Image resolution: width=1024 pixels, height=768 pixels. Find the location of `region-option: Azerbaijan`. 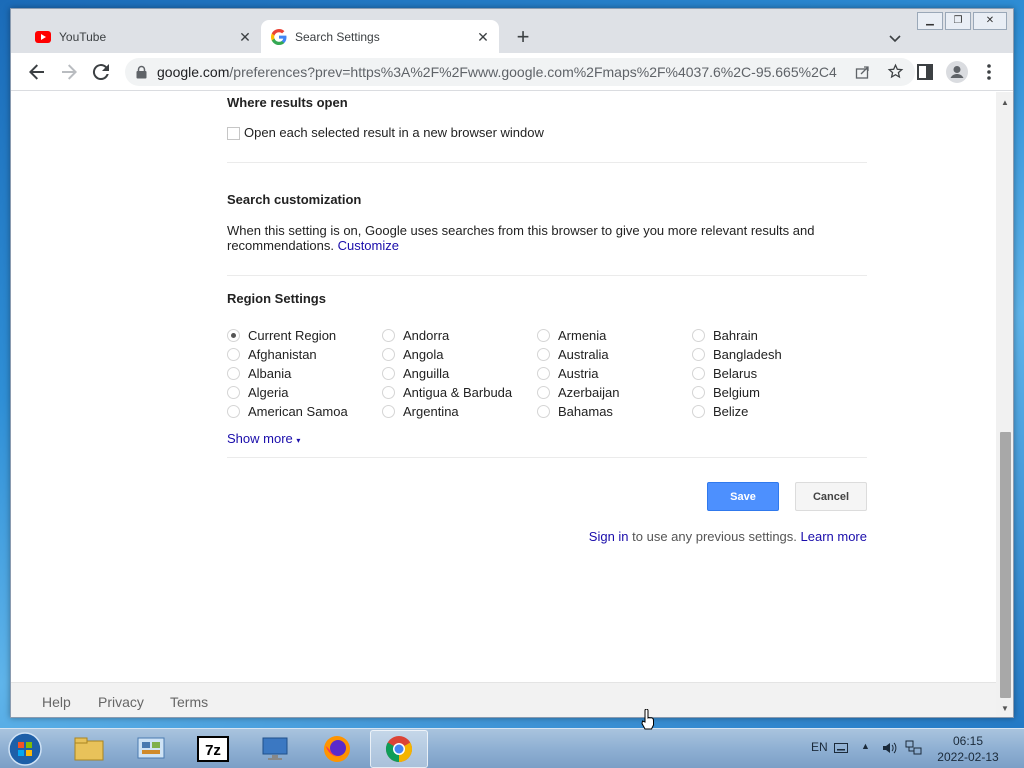

region-option: Azerbaijan is located at coordinates (578, 392).